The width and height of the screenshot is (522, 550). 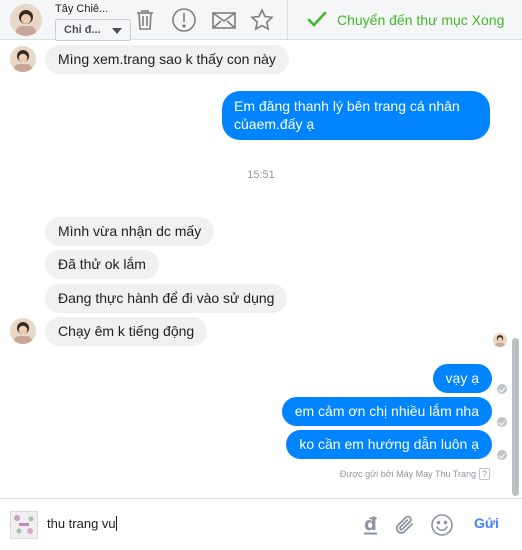 What do you see at coordinates (145, 20) in the screenshot?
I see `trash-icon` at bounding box center [145, 20].